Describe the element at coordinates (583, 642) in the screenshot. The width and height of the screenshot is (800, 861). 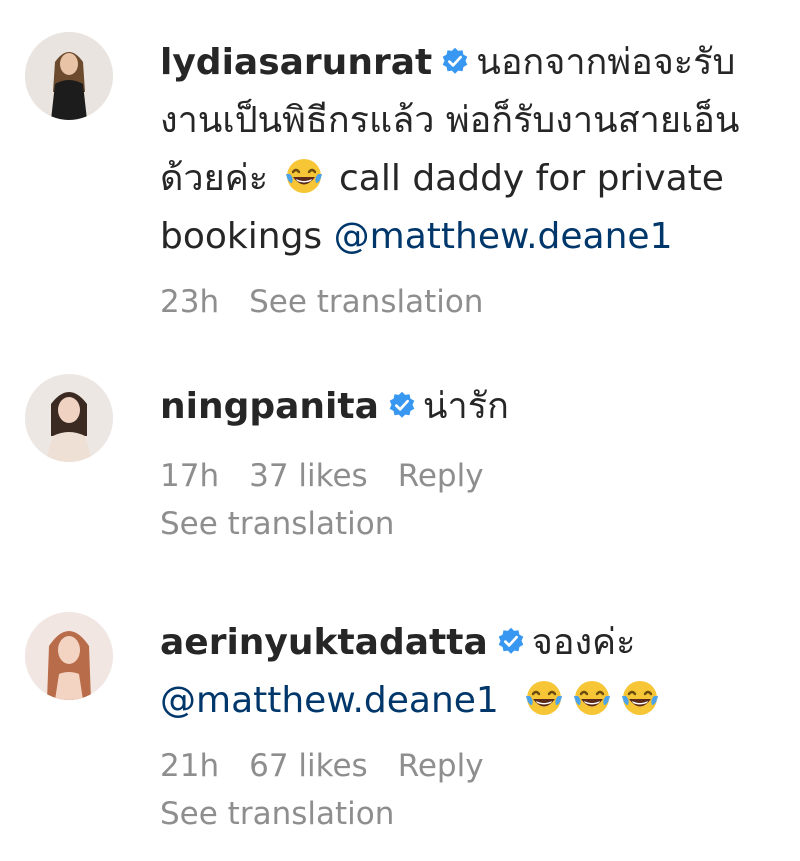
I see `comment-thai-text: จองค่ะ` at that location.